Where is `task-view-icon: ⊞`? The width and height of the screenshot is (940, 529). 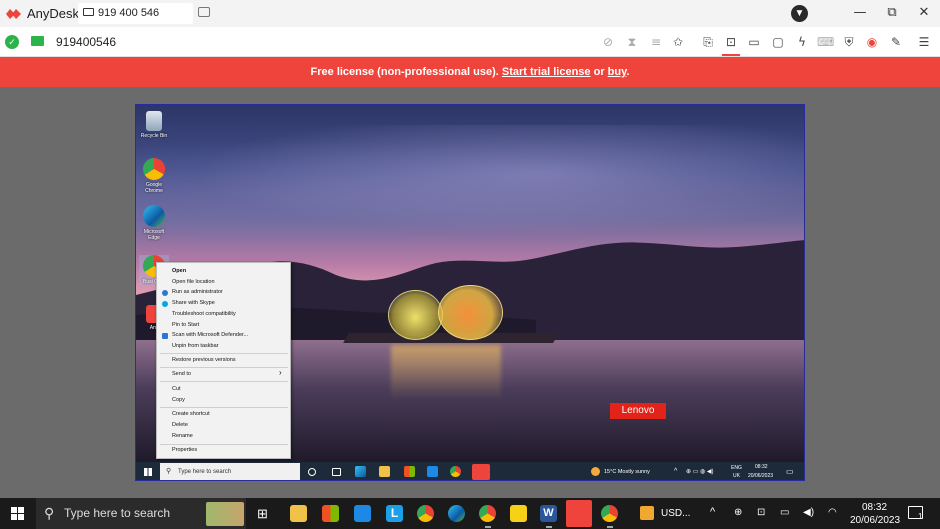
task-view-icon: ⊞ is located at coordinates (262, 514).